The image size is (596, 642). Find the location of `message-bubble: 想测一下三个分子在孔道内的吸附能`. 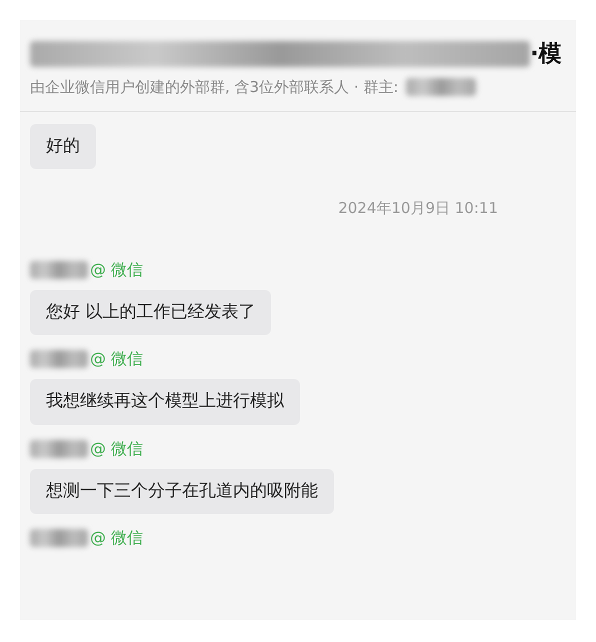

message-bubble: 想测一下三个分子在孔道内的吸附能 is located at coordinates (182, 491).